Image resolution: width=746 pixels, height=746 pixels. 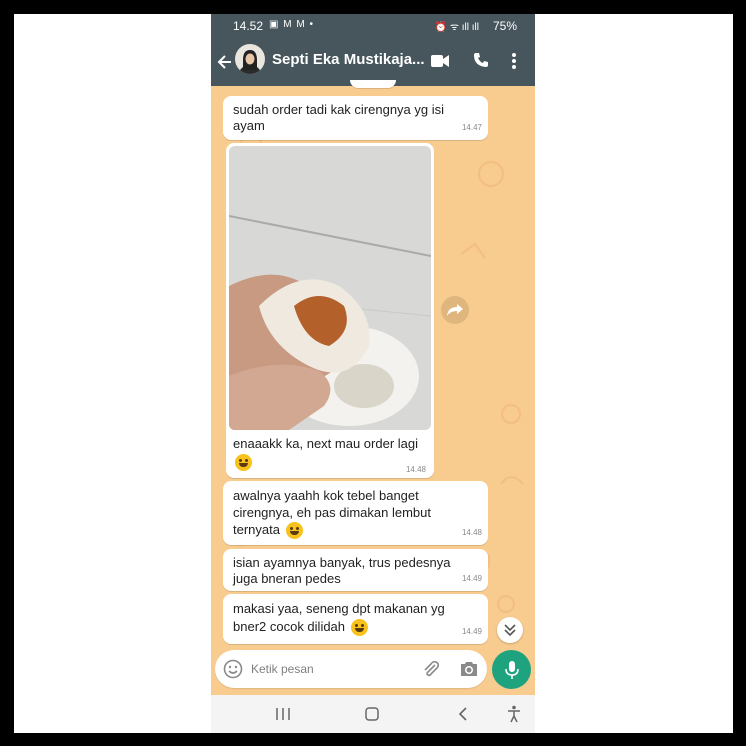 I want to click on mic-button, so click(x=511, y=669).